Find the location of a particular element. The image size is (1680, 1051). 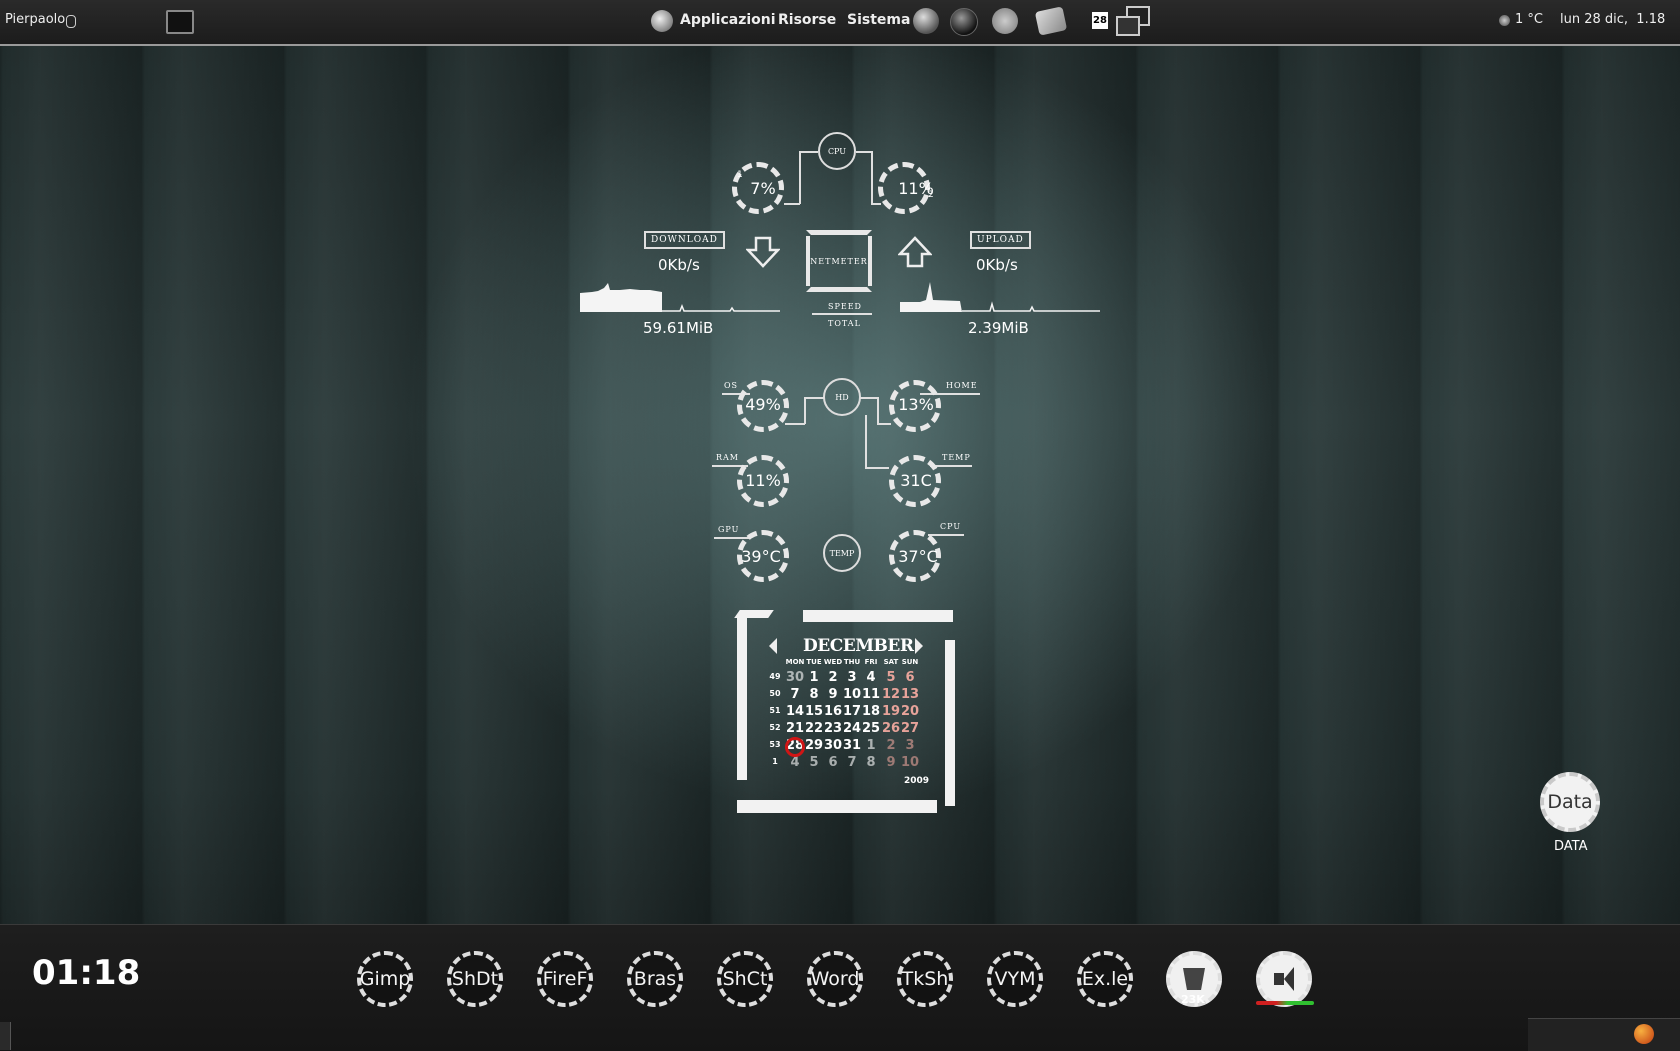

ram-value: 11% is located at coordinates (763, 480).